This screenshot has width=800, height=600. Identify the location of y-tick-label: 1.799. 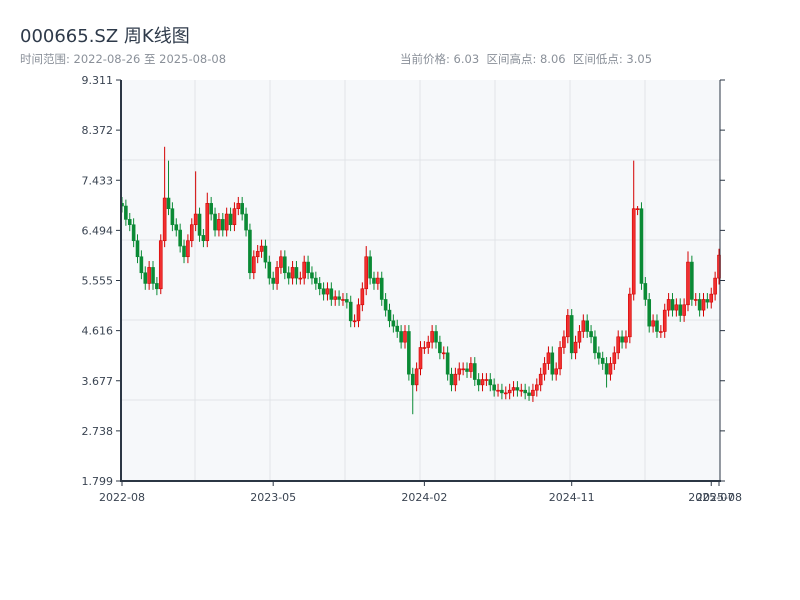
(98, 481).